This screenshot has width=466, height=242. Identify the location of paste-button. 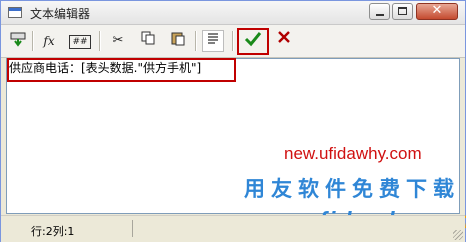
(178, 41).